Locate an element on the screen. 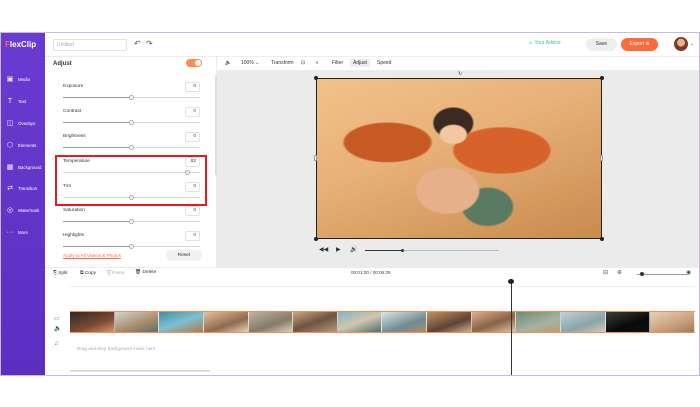 This screenshot has width=700, height=407. crop-icon: ⊡ is located at coordinates (303, 63).